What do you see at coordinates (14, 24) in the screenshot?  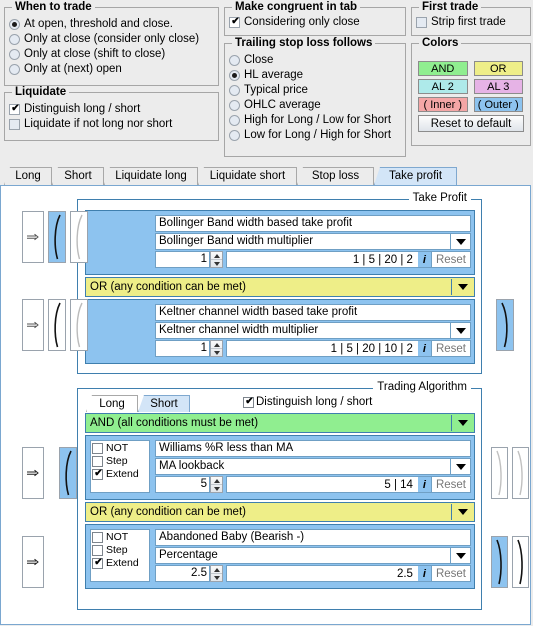 I see `radio-at-open` at bounding box center [14, 24].